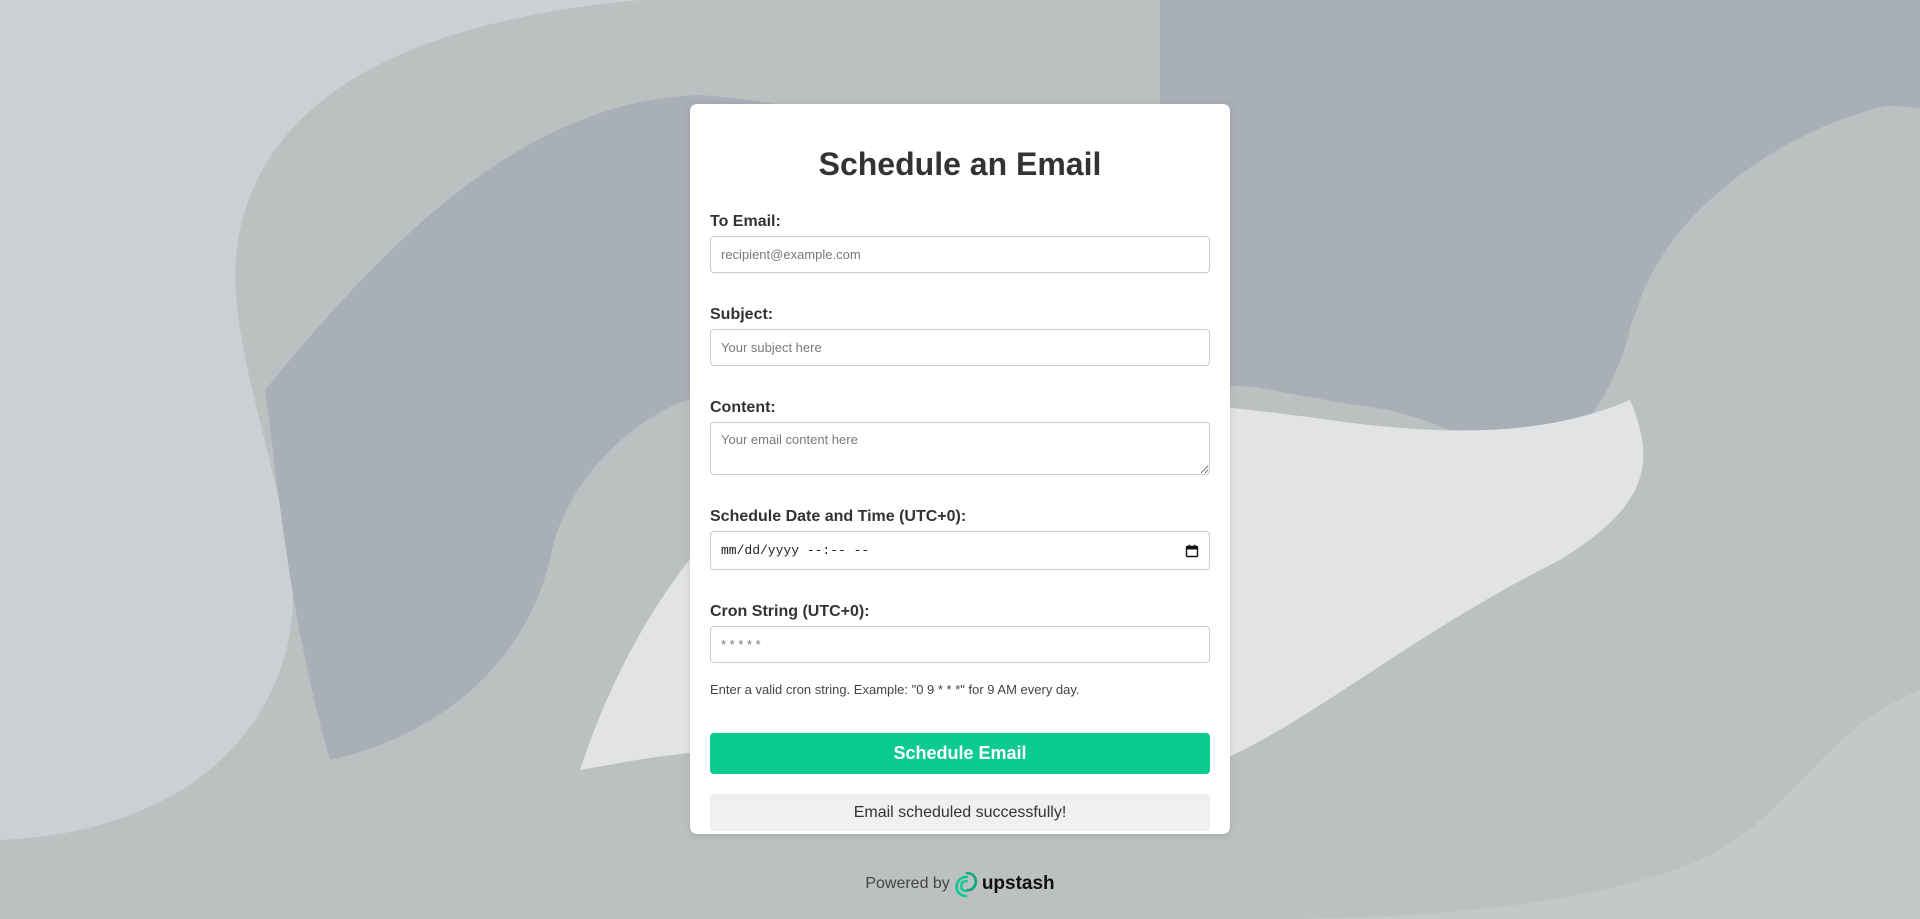  Describe the element at coordinates (745, 221) in the screenshot. I see `to-email-label: To Email:` at that location.